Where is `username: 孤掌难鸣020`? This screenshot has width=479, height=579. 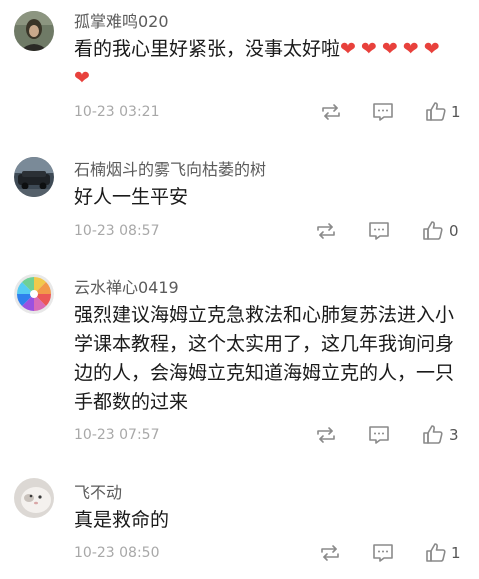 username: 孤掌难鸣020 is located at coordinates (121, 22).